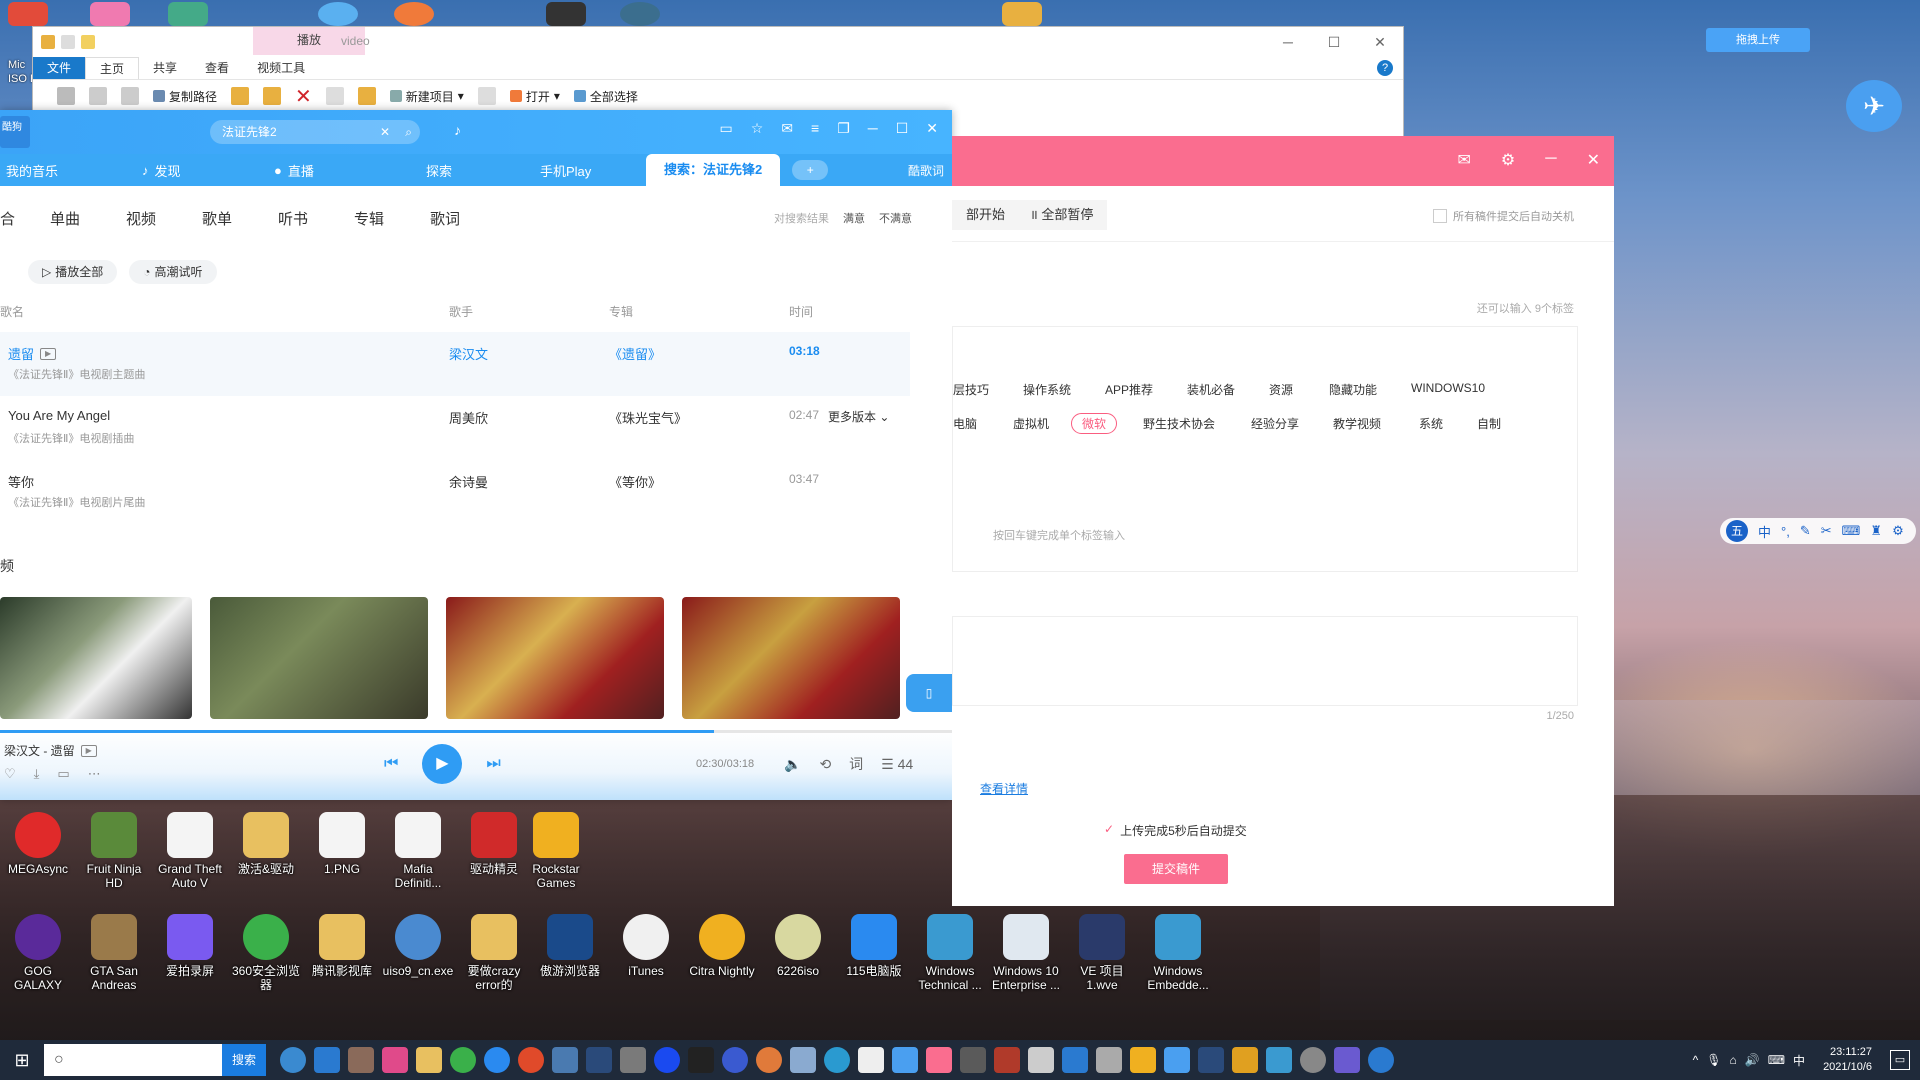  Describe the element at coordinates (792, 764) in the screenshot. I see `volume-icon: 🔈` at that location.